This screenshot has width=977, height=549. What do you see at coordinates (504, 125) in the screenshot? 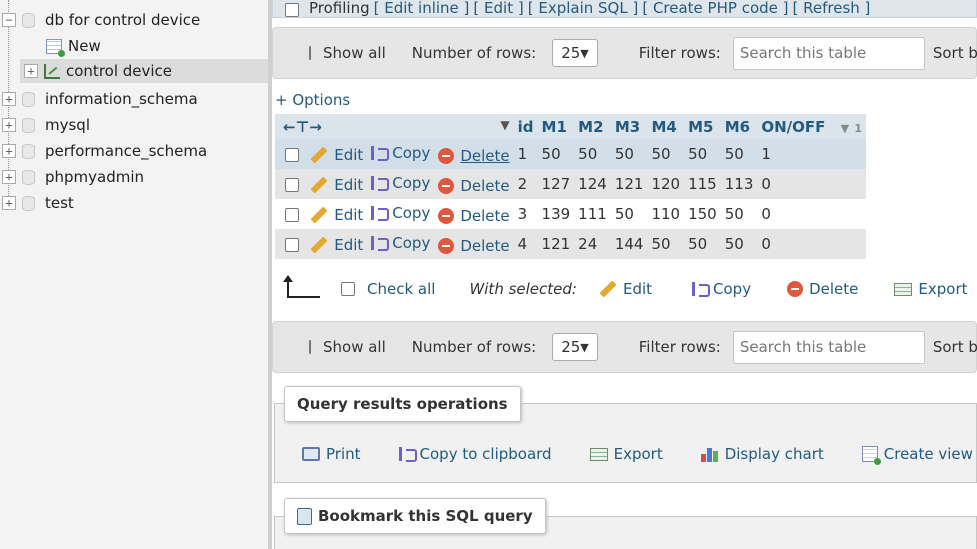
I see `column-menu-icon: ▼` at bounding box center [504, 125].